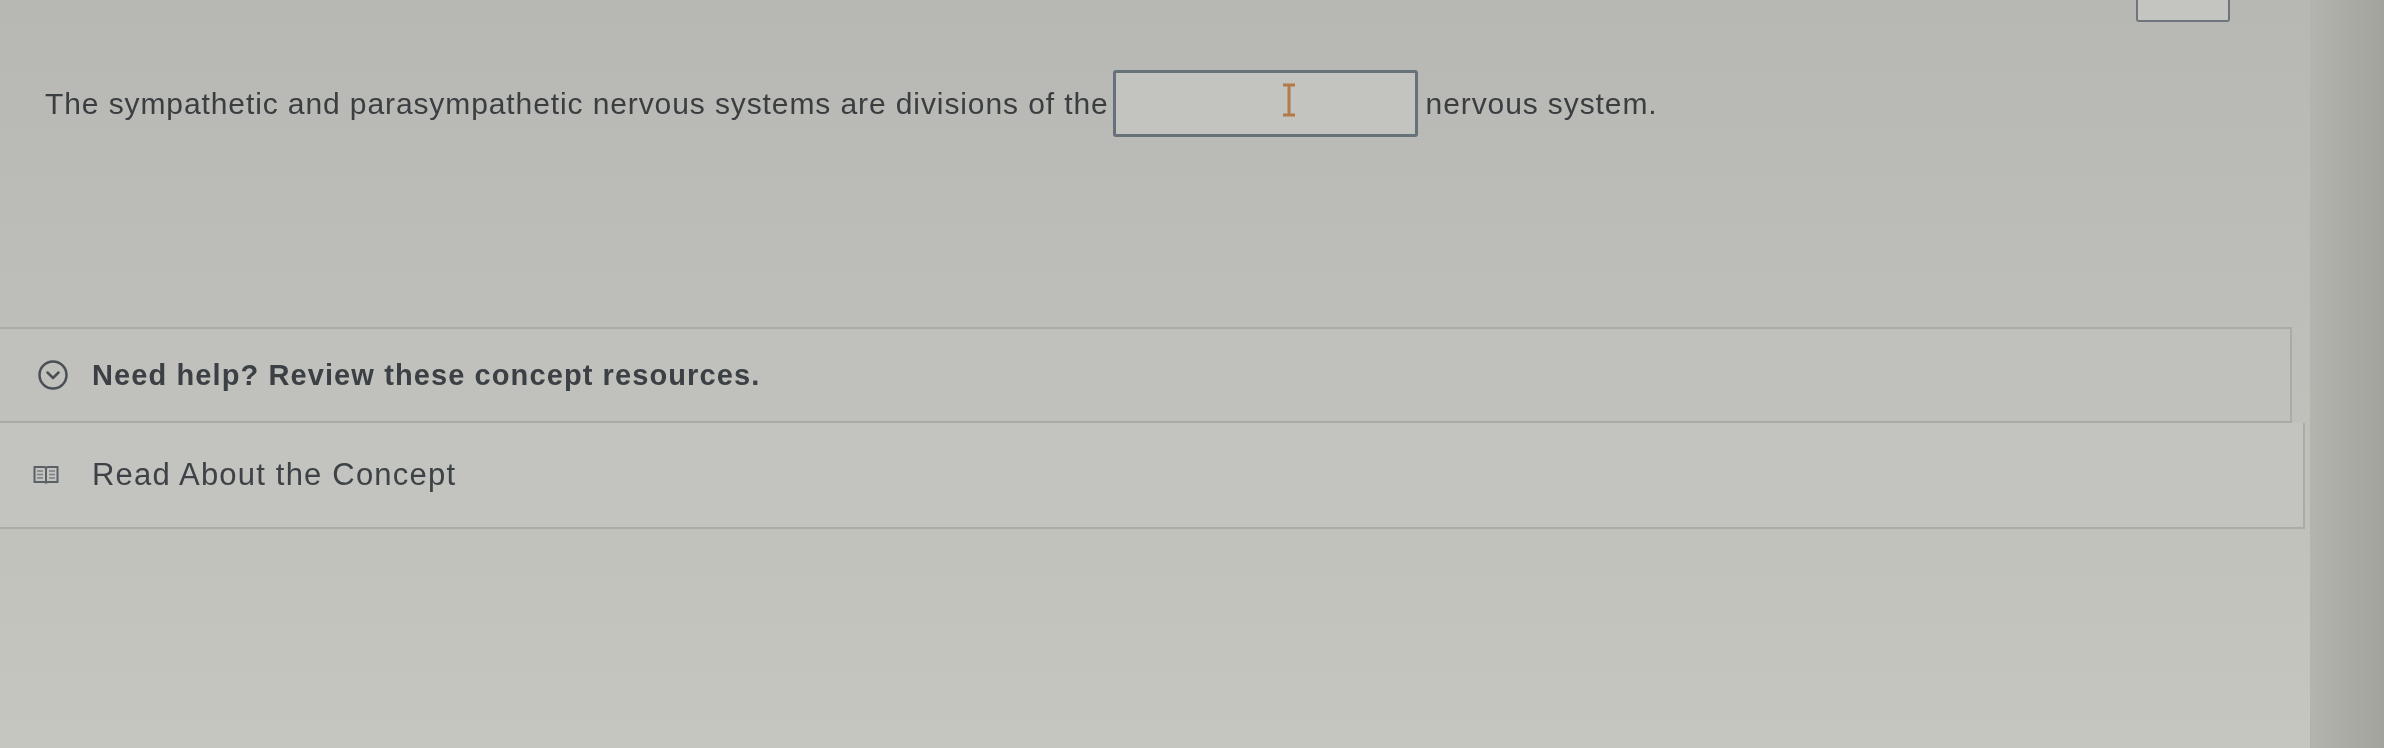 The image size is (2384, 748). I want to click on book-icon, so click(46, 475).